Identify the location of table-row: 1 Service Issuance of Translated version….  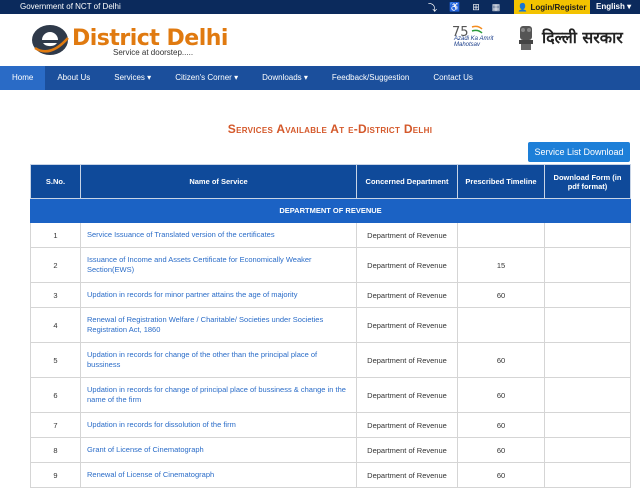
(330, 235).